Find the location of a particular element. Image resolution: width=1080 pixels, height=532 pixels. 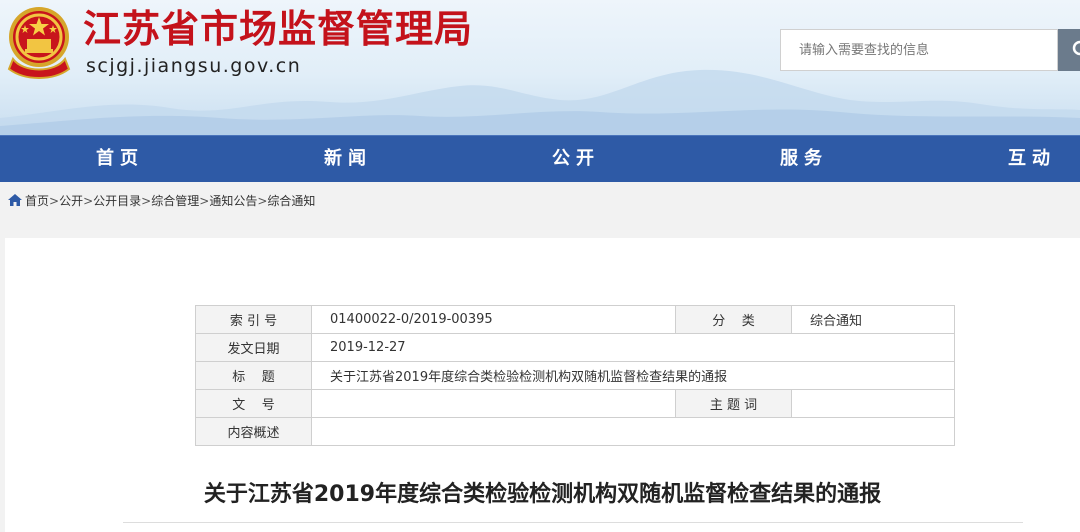

main-nav: 首页 新闻 公开 服务 互动 is located at coordinates (540, 158).